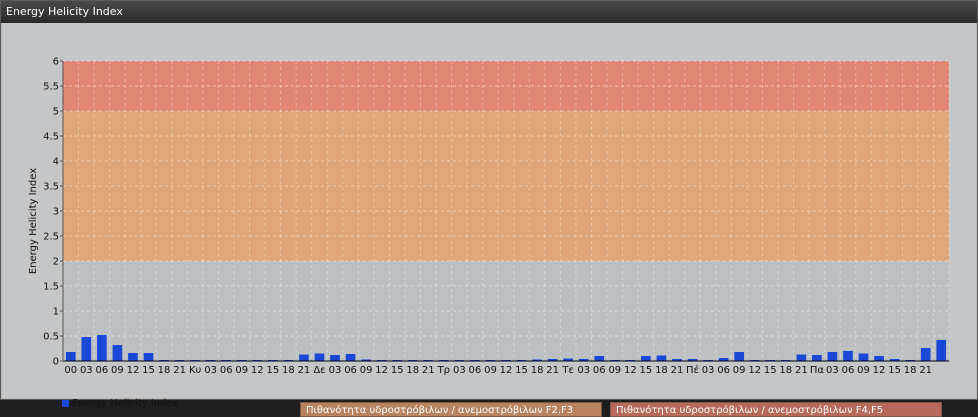  I want to click on x-tick-label: Πα, so click(817, 370).